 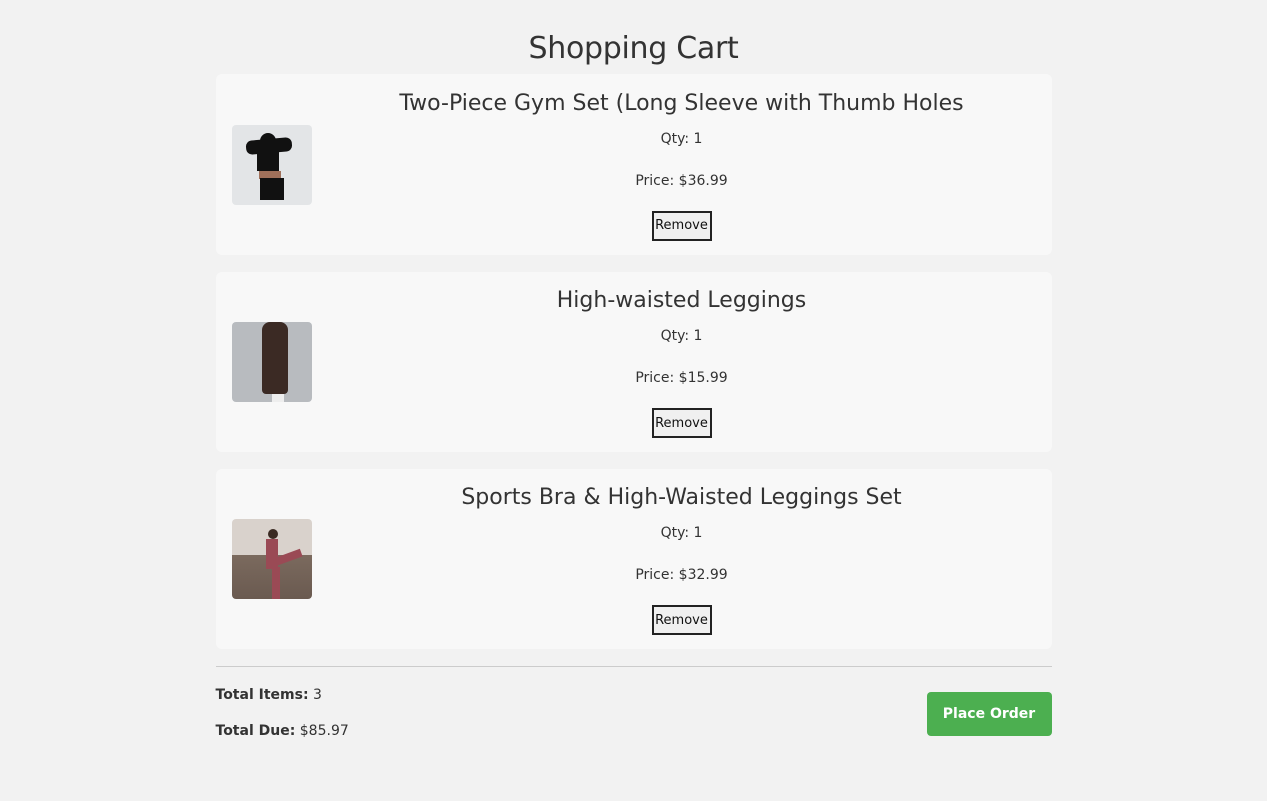 What do you see at coordinates (989, 714) in the screenshot?
I see `place-order-button: Place Order` at bounding box center [989, 714].